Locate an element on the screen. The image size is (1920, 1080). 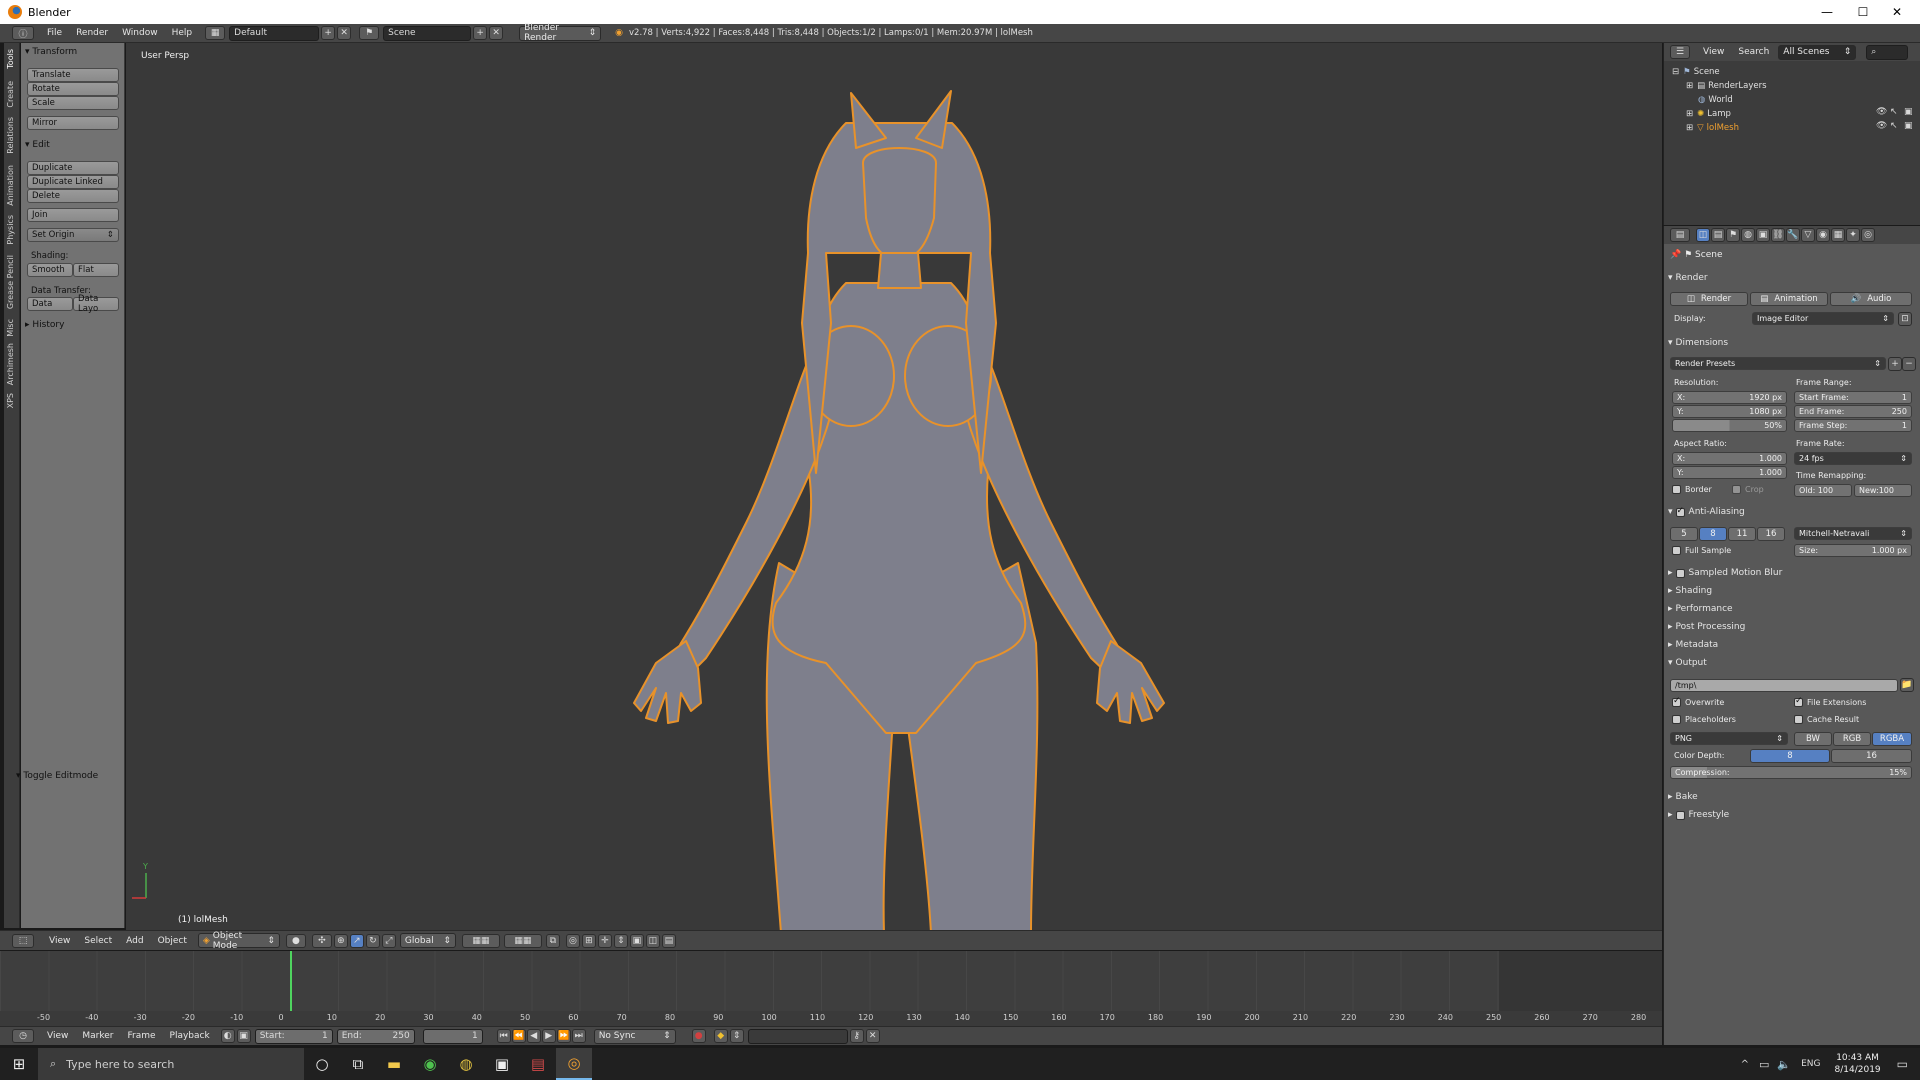
menu-render: Render is located at coordinates (92, 33).